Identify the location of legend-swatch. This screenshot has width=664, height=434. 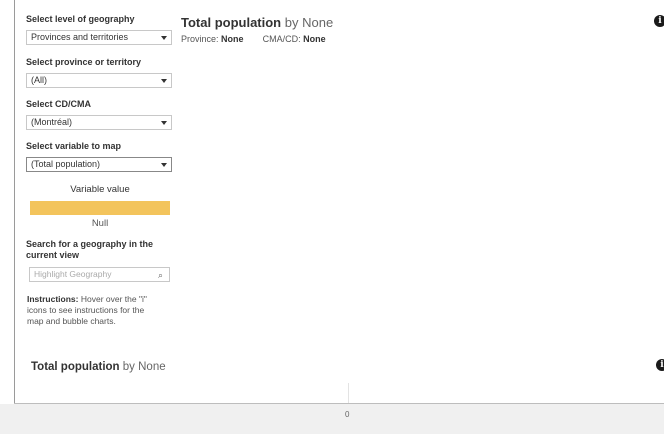
(100, 208).